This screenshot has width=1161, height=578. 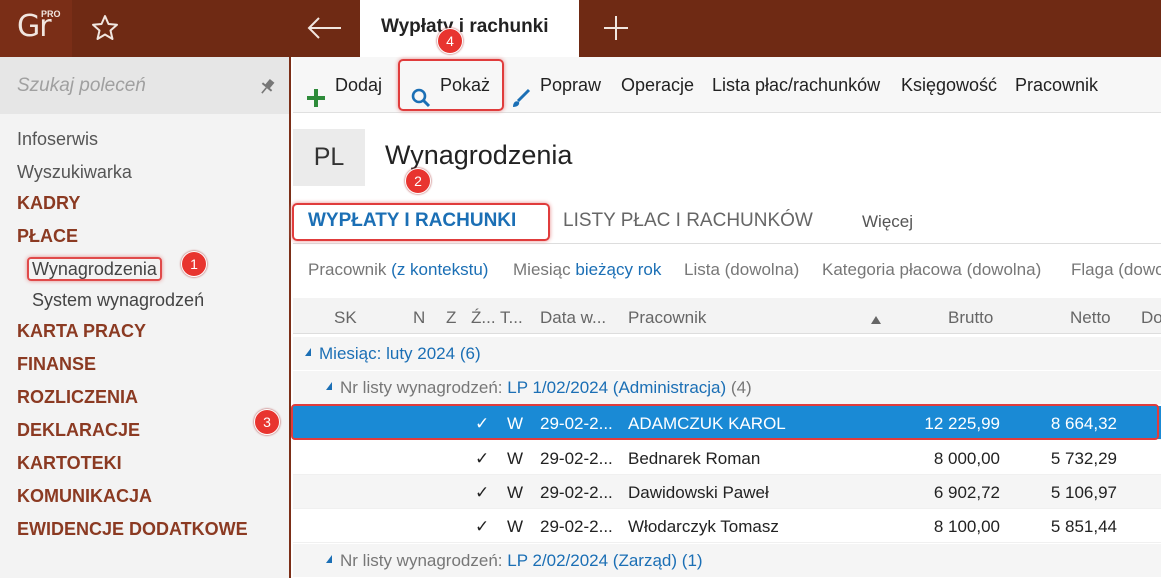 I want to click on brush-icon, so click(x=521, y=91).